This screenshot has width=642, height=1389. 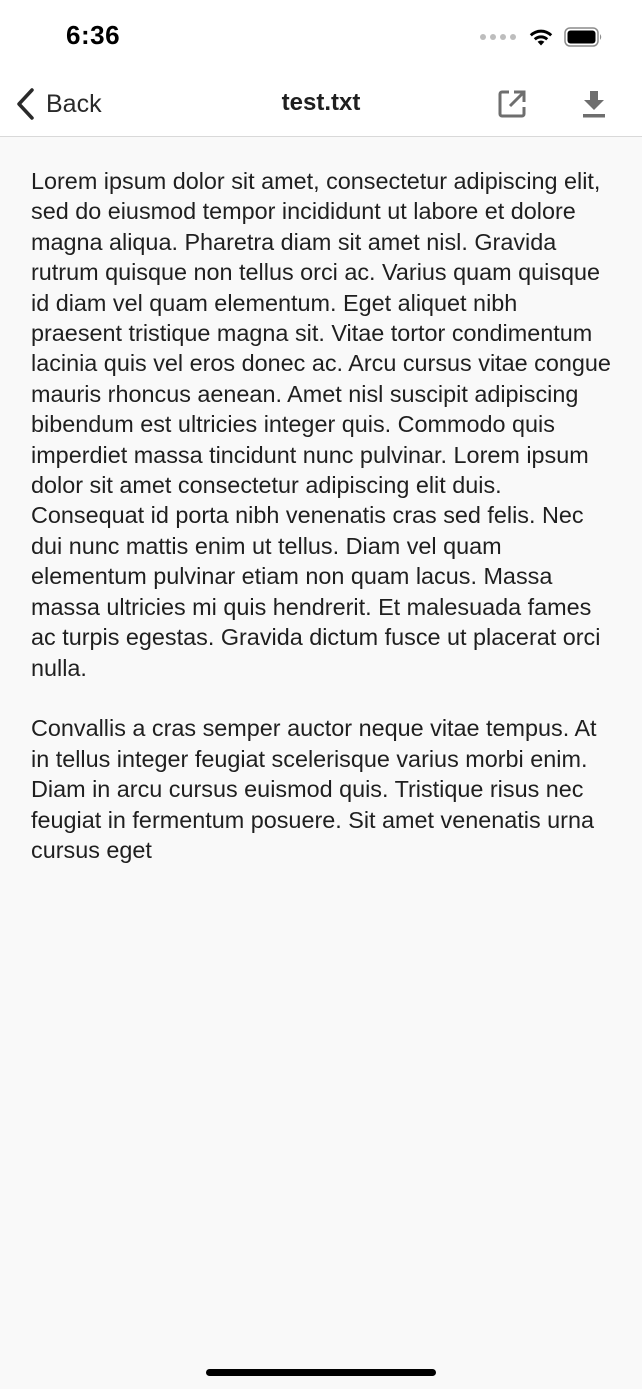 I want to click on battery-icon, so click(x=583, y=37).